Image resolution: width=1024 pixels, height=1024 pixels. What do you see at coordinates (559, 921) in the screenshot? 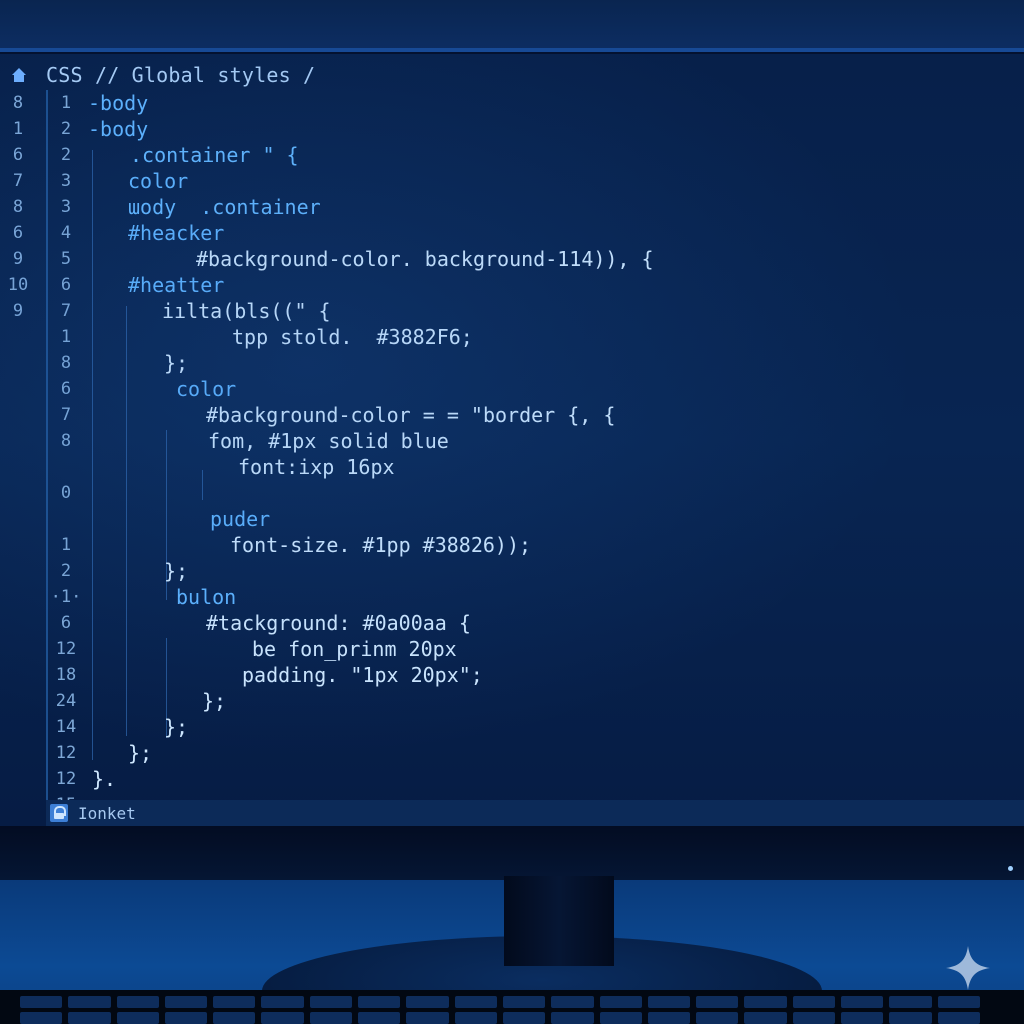
I see `monitor-stand-neck` at bounding box center [559, 921].